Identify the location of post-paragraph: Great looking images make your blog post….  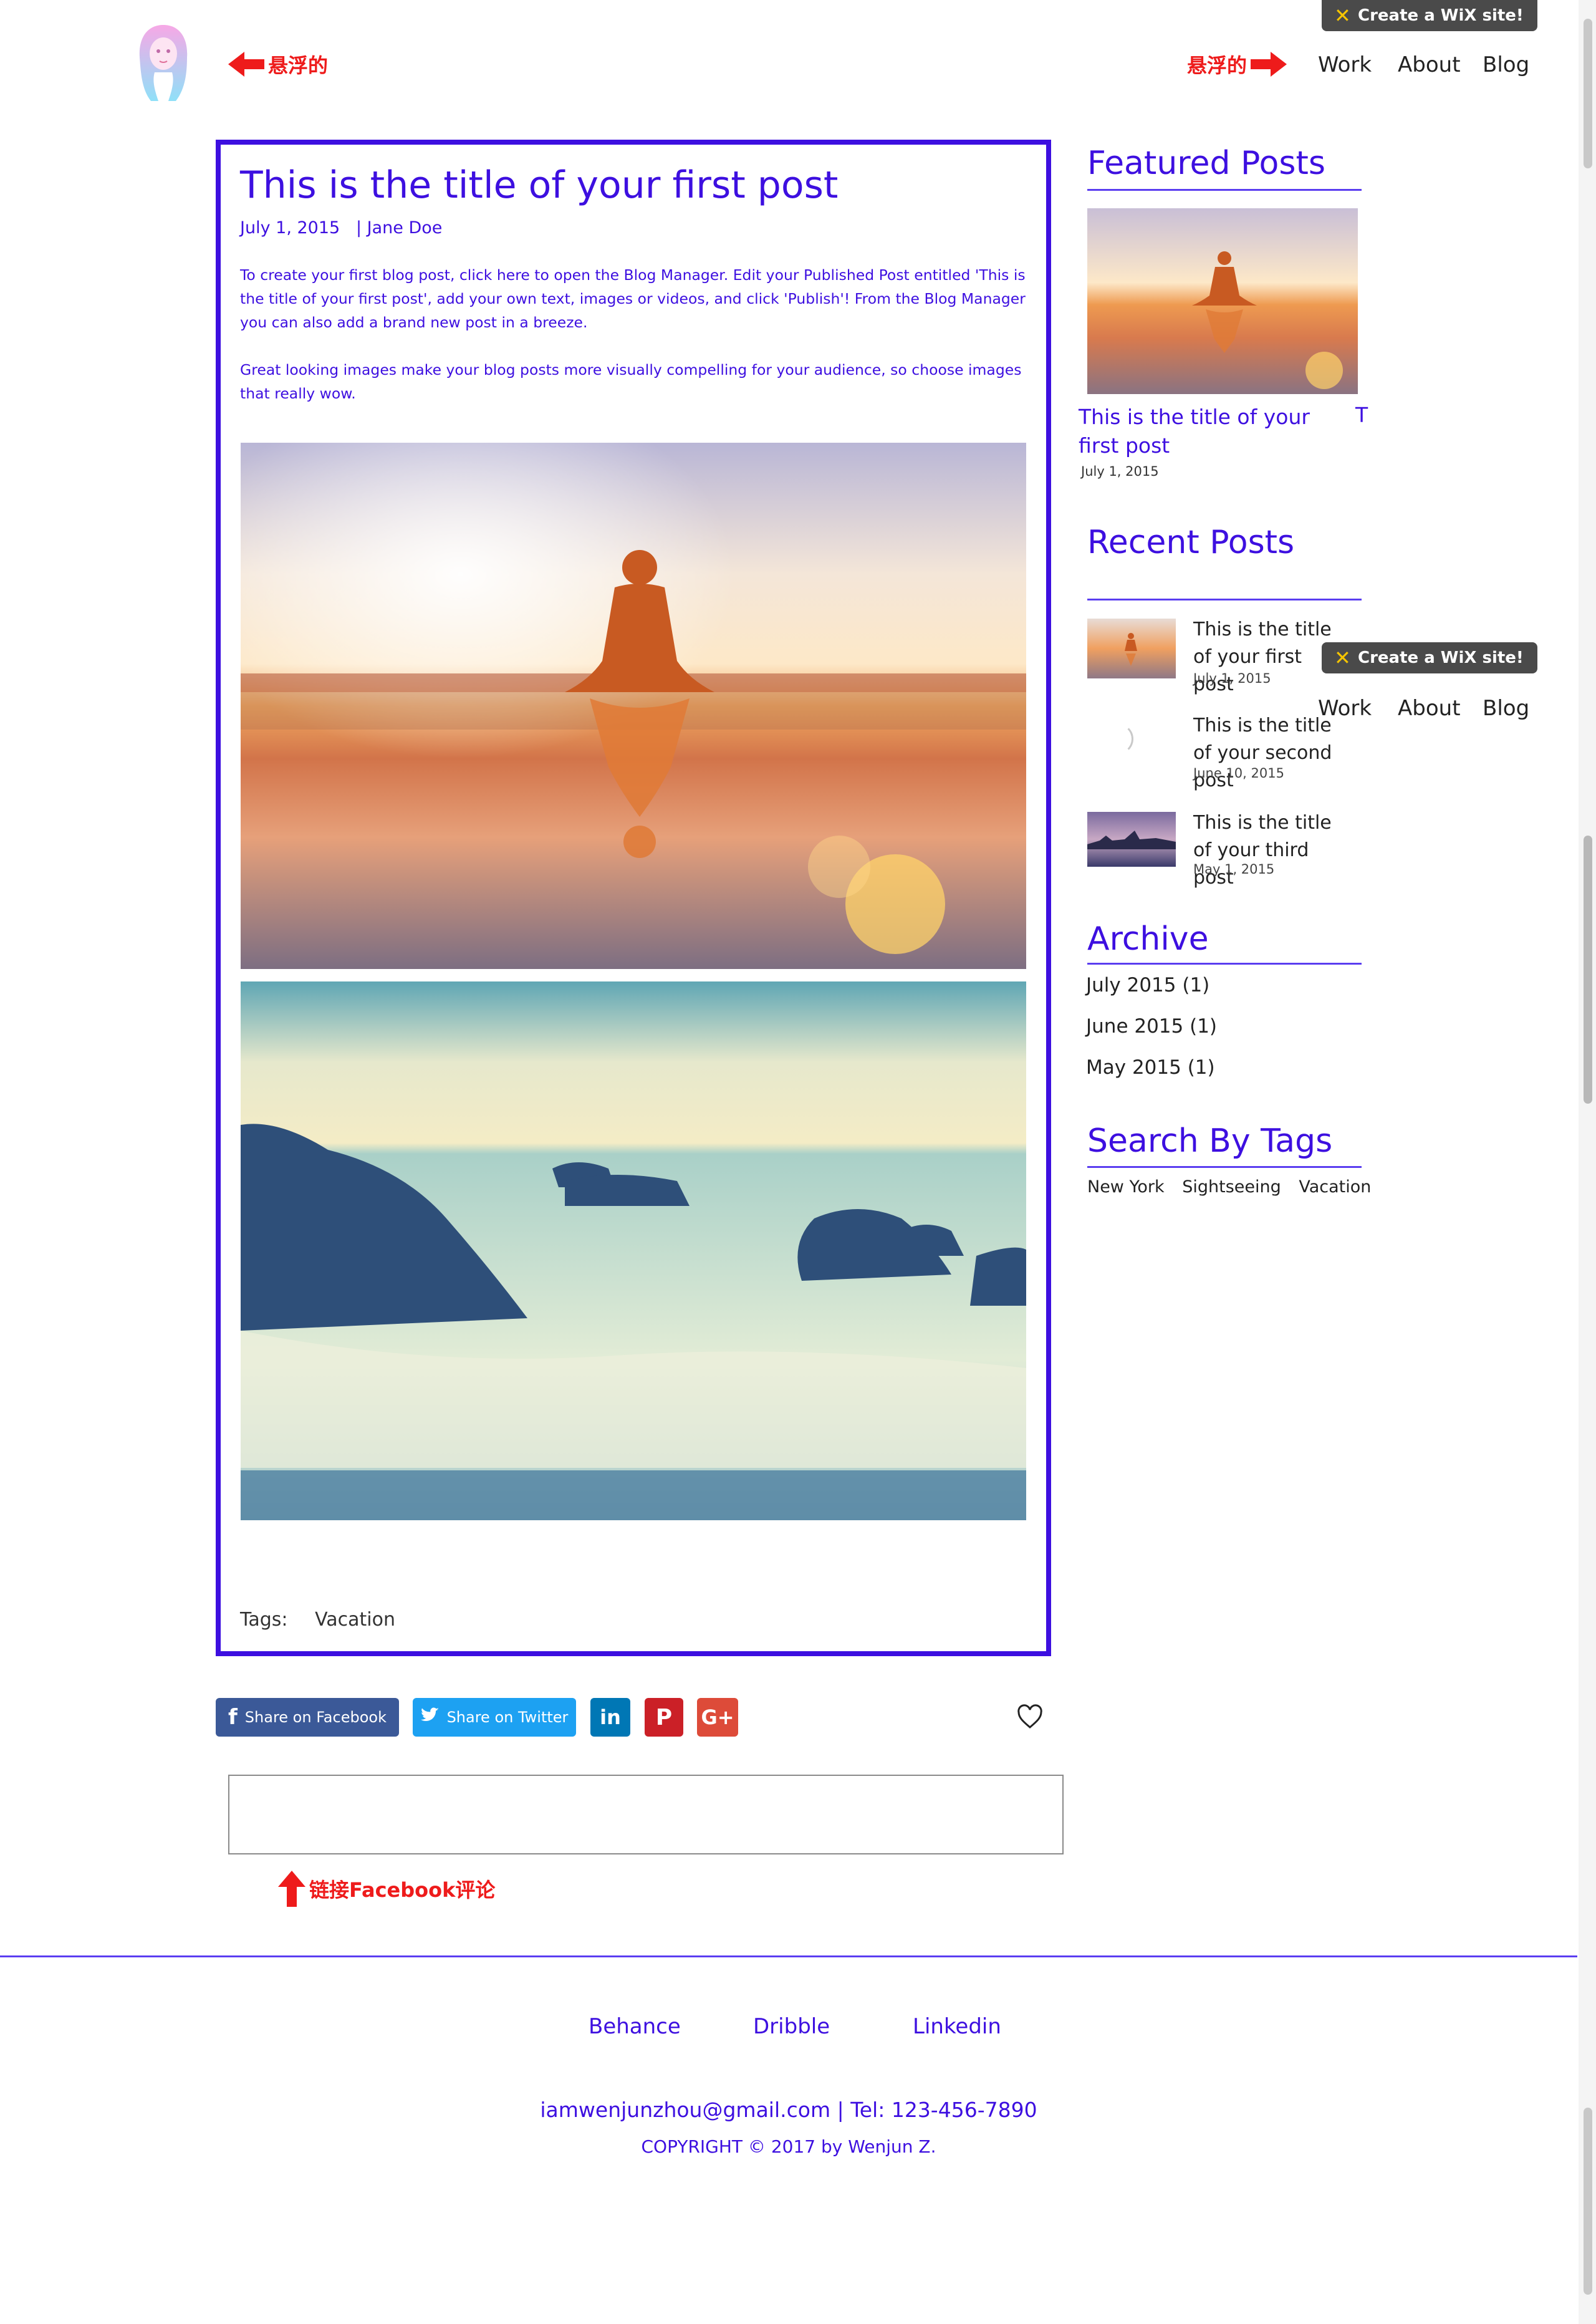
(631, 381).